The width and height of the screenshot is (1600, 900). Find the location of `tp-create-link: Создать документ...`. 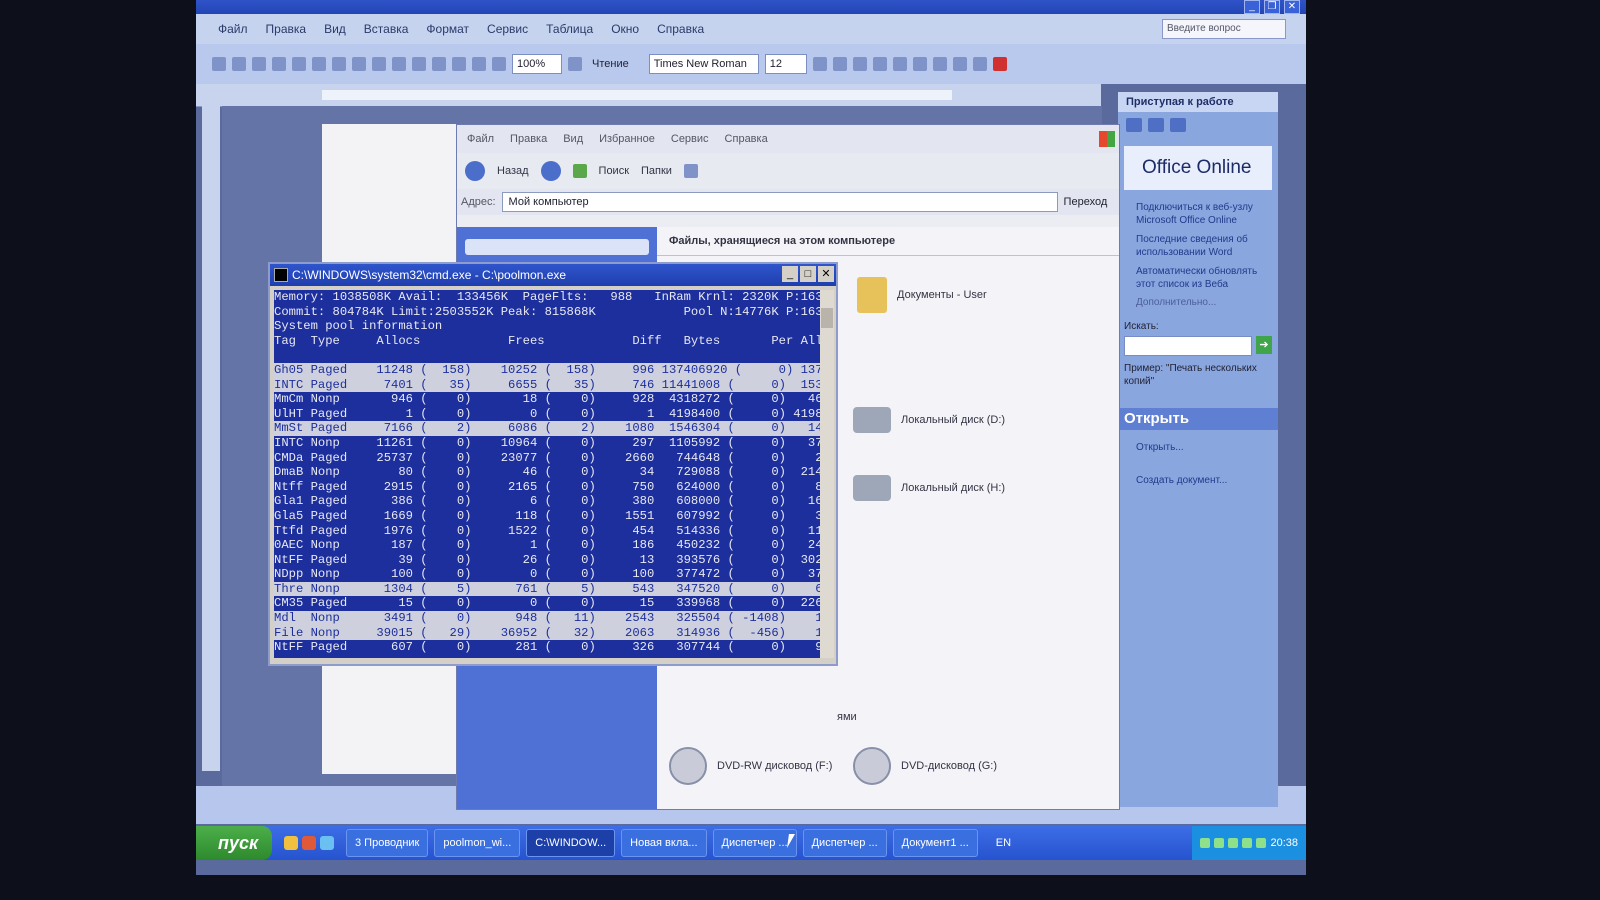

tp-create-link: Создать документ... is located at coordinates (1198, 480).